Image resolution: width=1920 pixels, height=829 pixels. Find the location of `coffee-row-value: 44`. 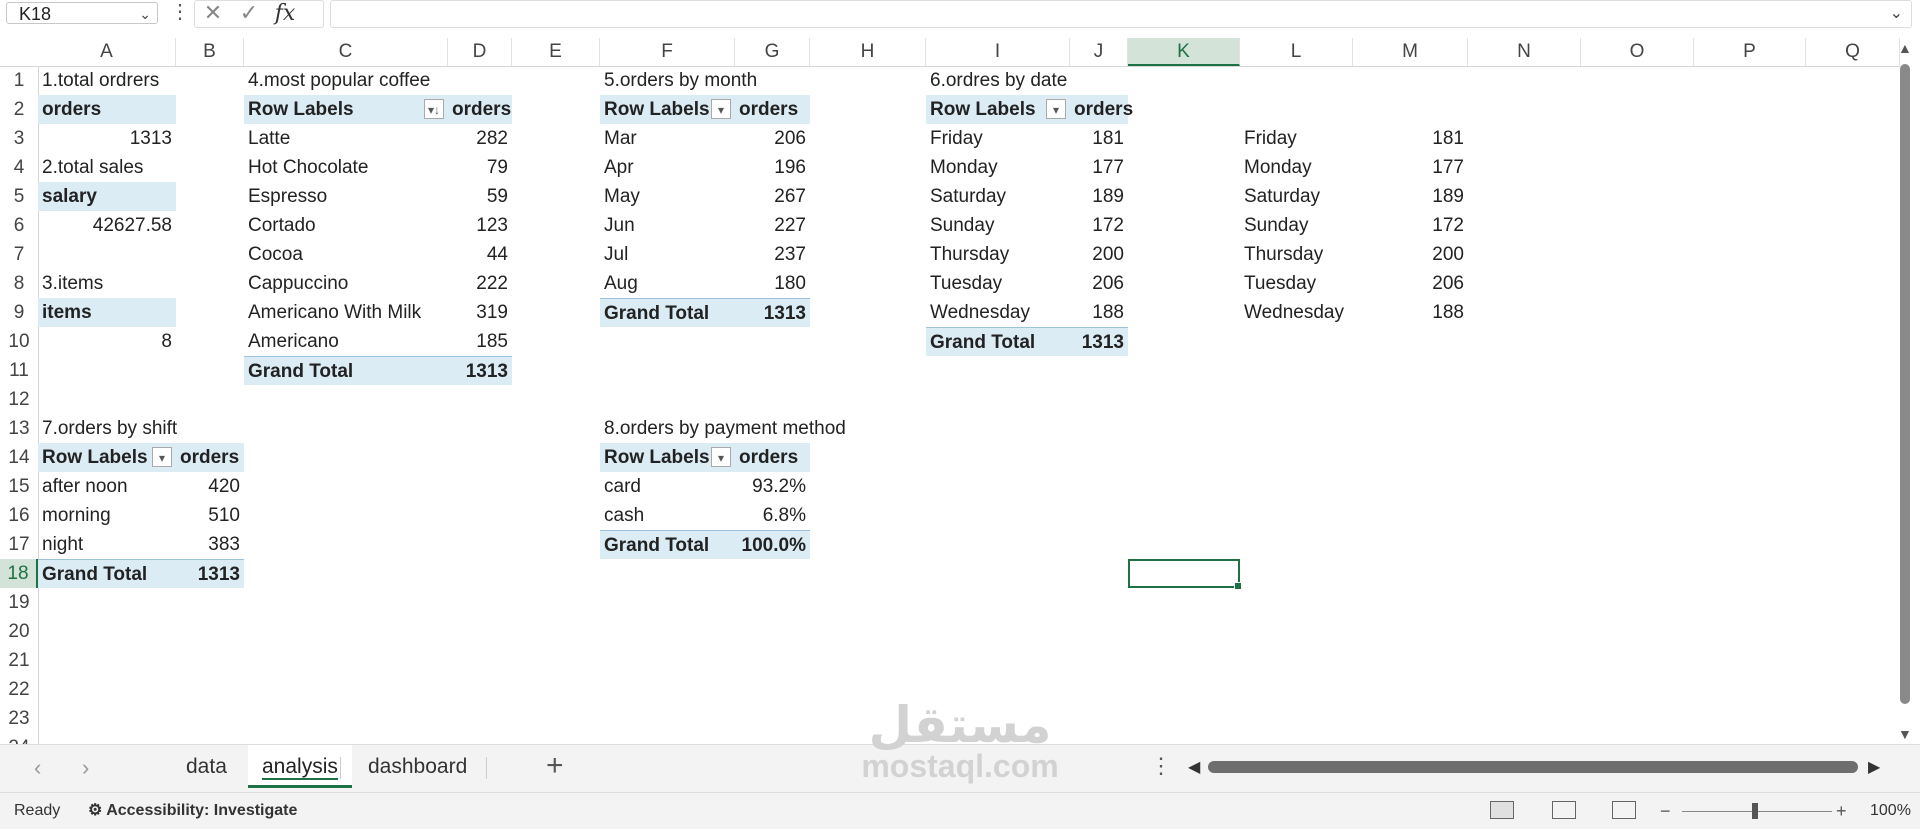

coffee-row-value: 44 is located at coordinates (480, 254).